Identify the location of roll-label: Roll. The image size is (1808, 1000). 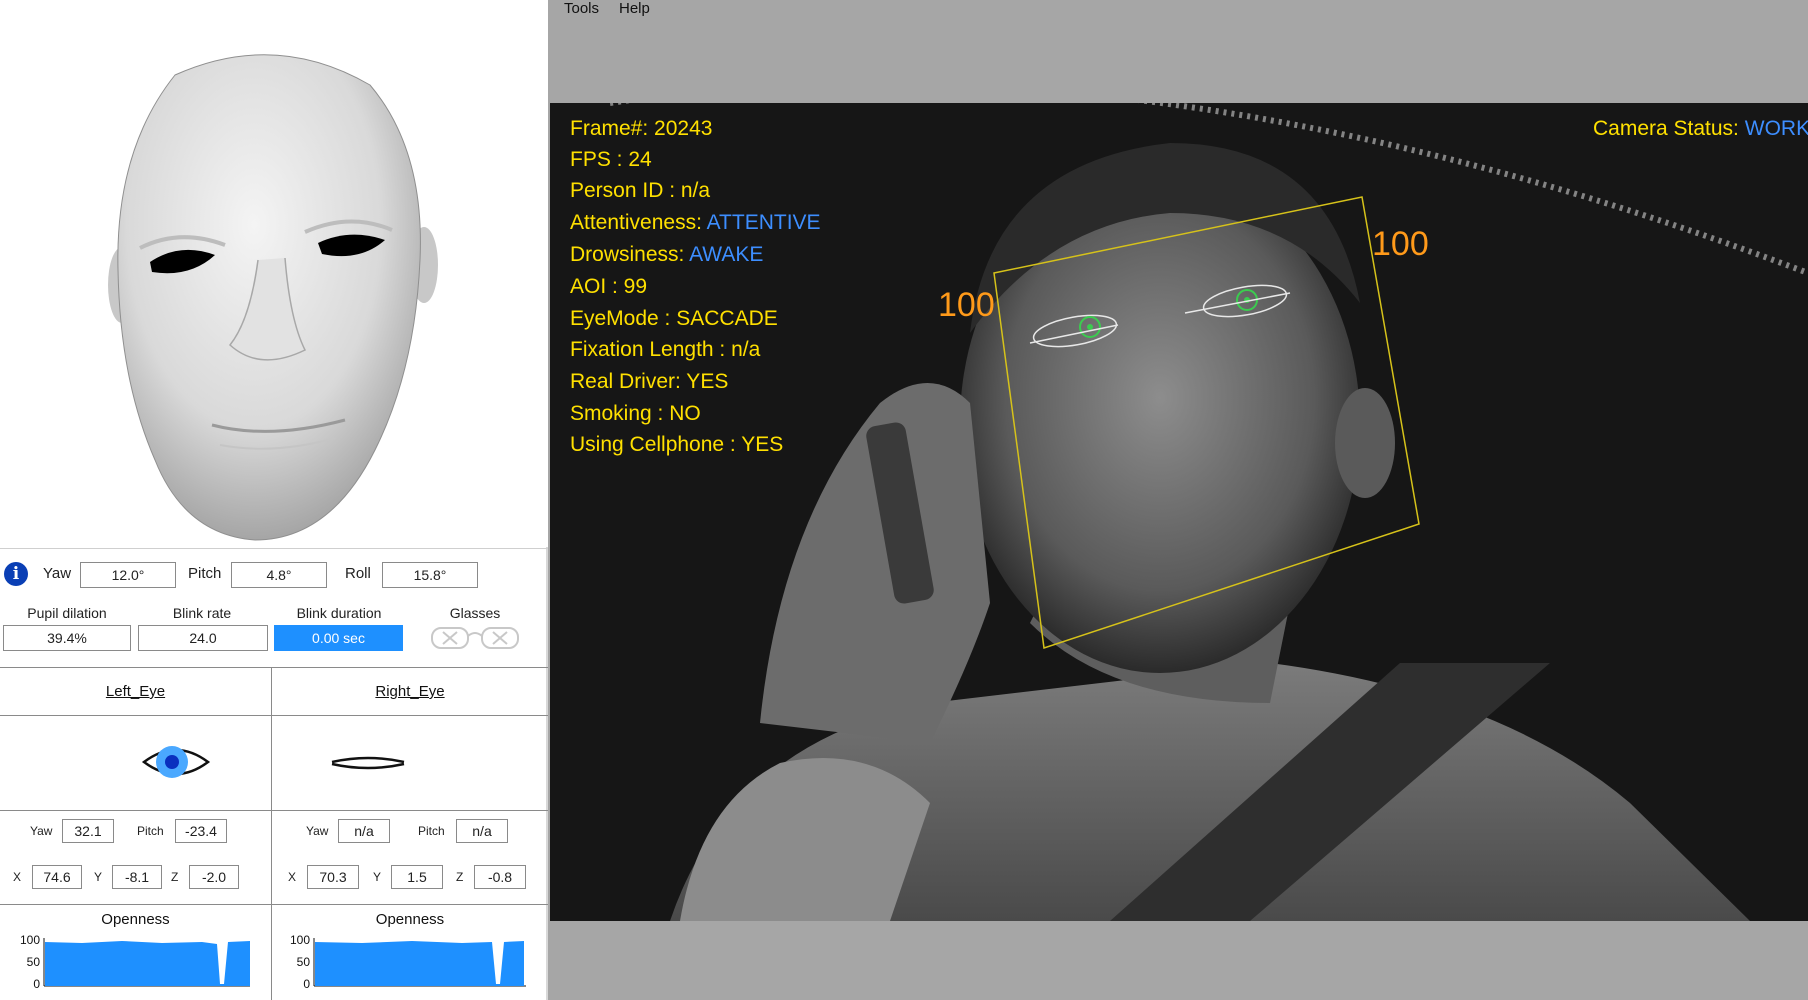
(358, 573).